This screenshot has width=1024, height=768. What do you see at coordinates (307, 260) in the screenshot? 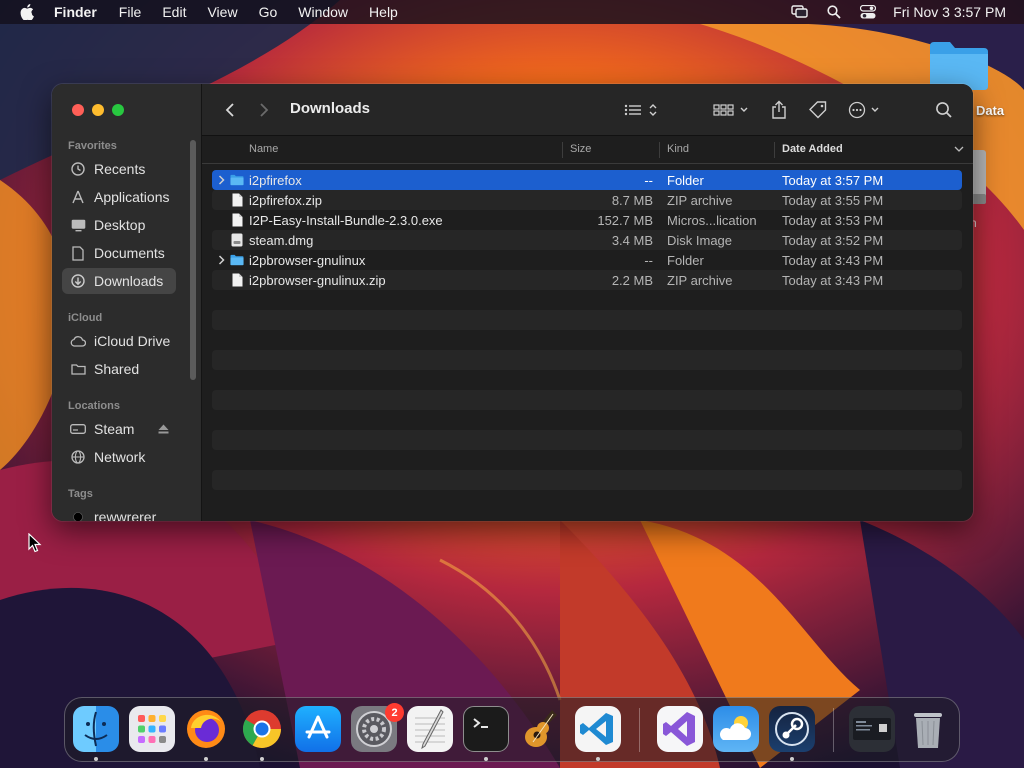
I see `file-name: i2pbrowser-gnulinux` at bounding box center [307, 260].